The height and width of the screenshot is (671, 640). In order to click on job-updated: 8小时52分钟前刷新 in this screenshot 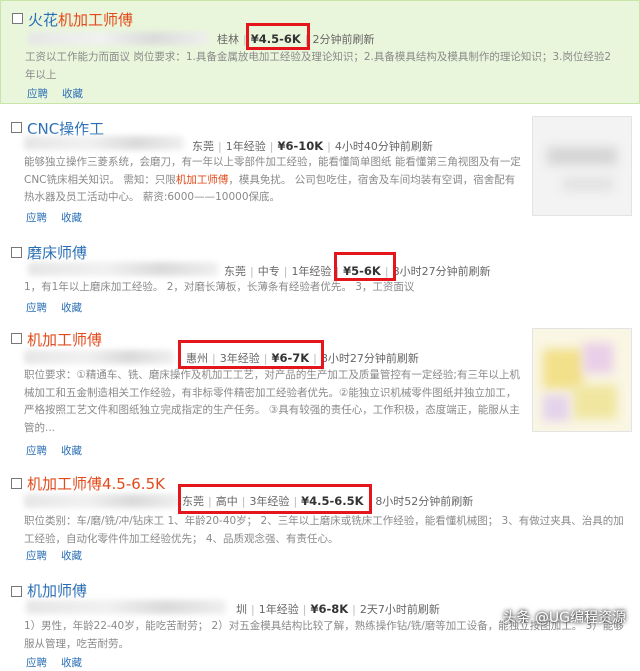, I will do `click(424, 501)`.